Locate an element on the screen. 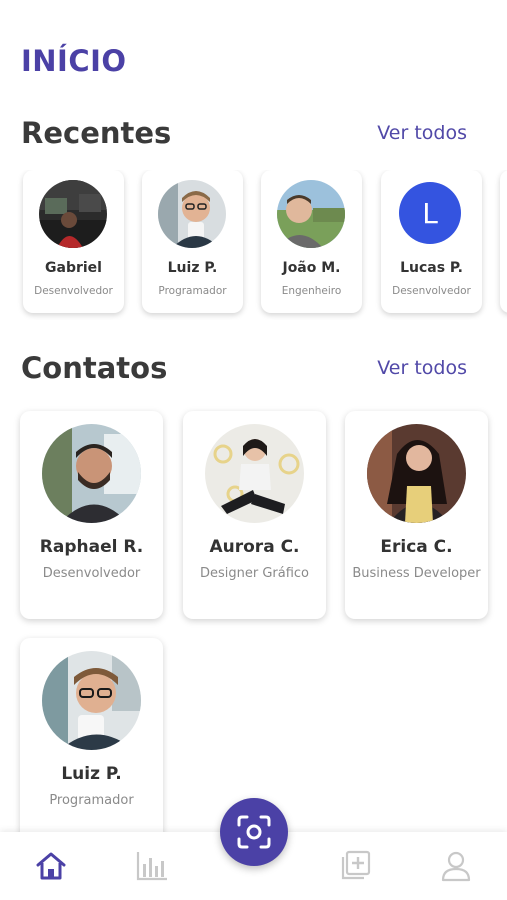 This screenshot has height=900, width=507. contact-card-erica: Erica C. Business Developer is located at coordinates (416, 515).